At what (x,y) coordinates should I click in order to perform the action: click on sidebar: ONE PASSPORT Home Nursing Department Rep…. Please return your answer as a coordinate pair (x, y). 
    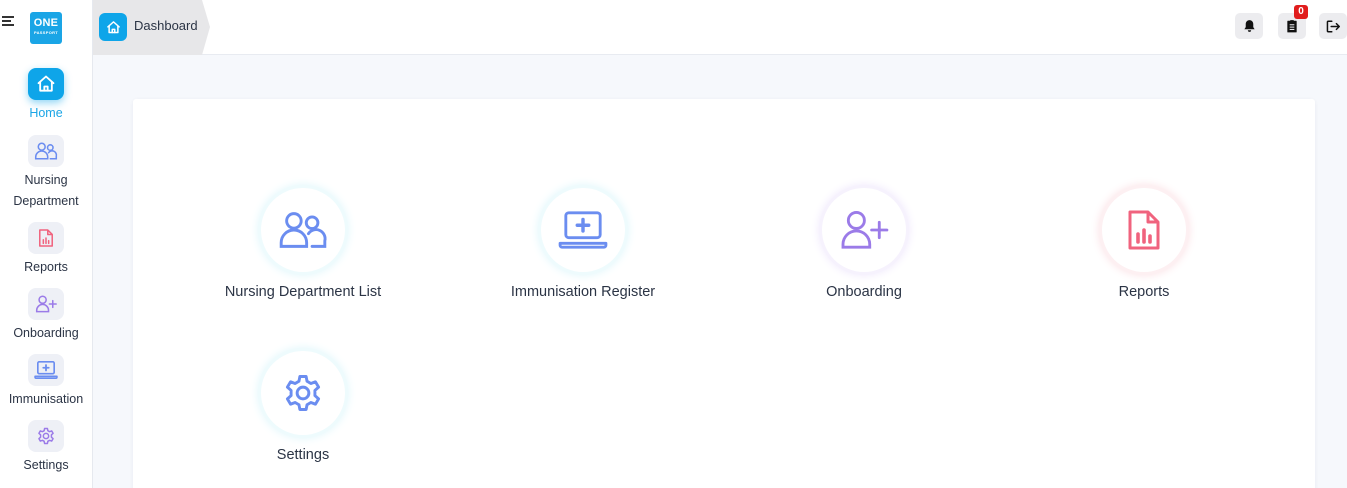
    Looking at the image, I should click on (46, 244).